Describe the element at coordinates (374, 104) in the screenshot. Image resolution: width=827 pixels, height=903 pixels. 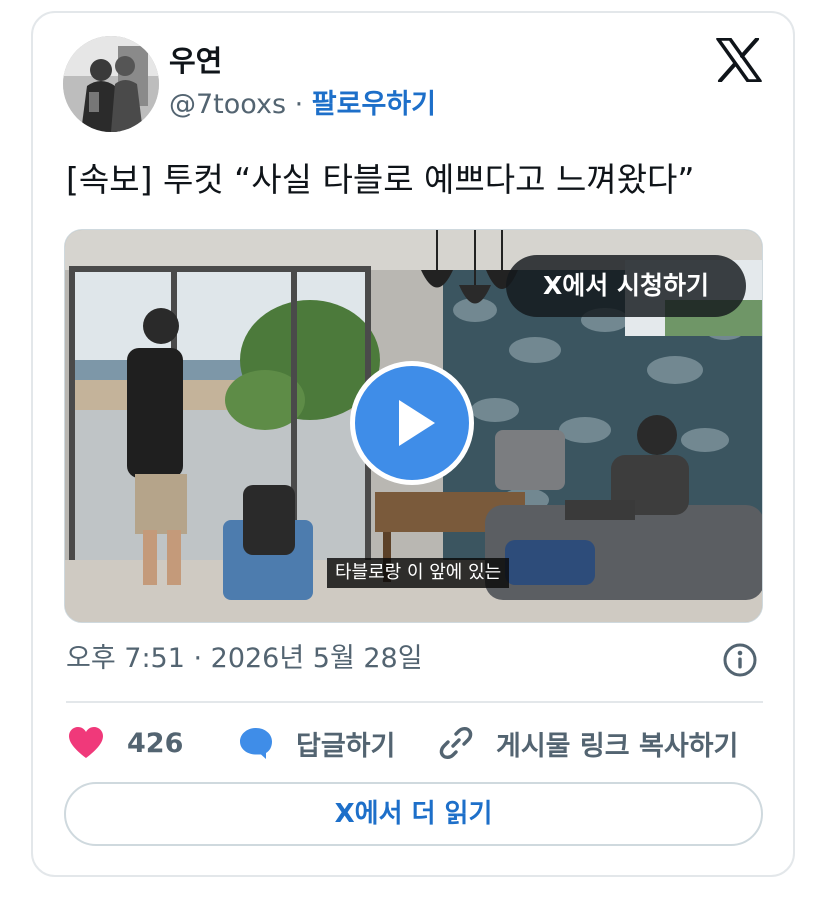
I see `follow-link: 팔로우하기` at that location.